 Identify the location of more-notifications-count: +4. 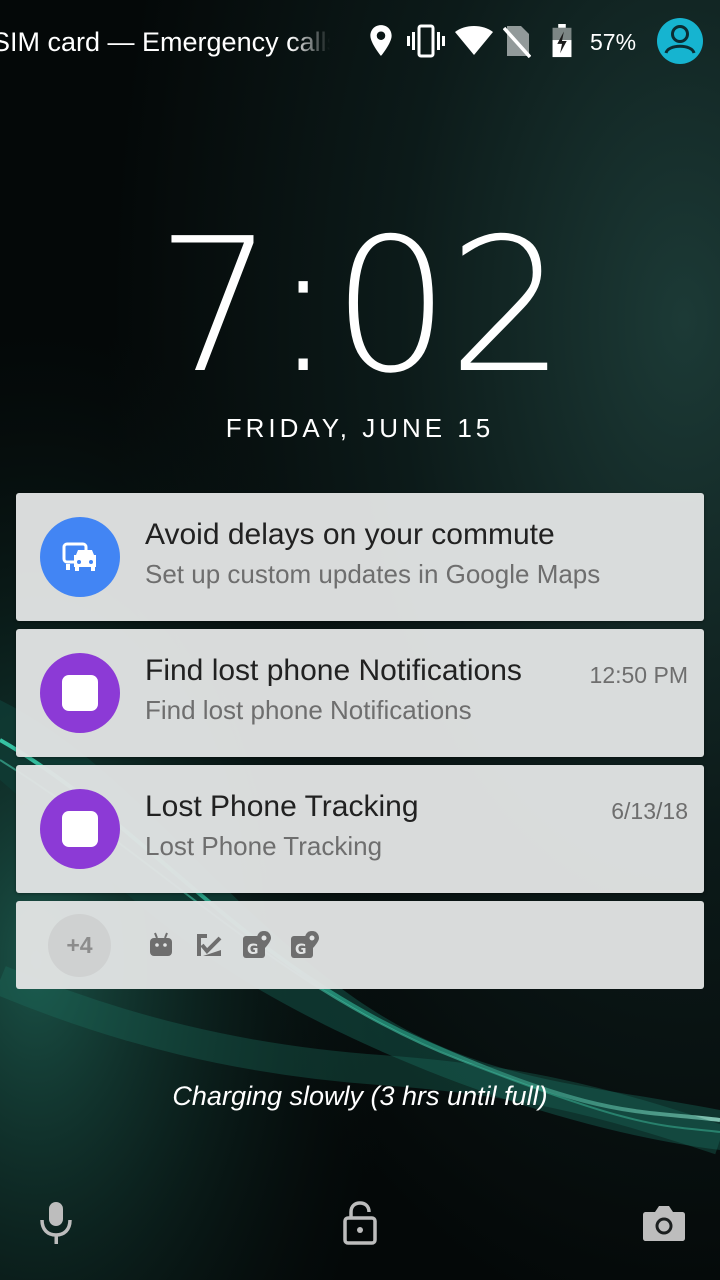
(79, 945).